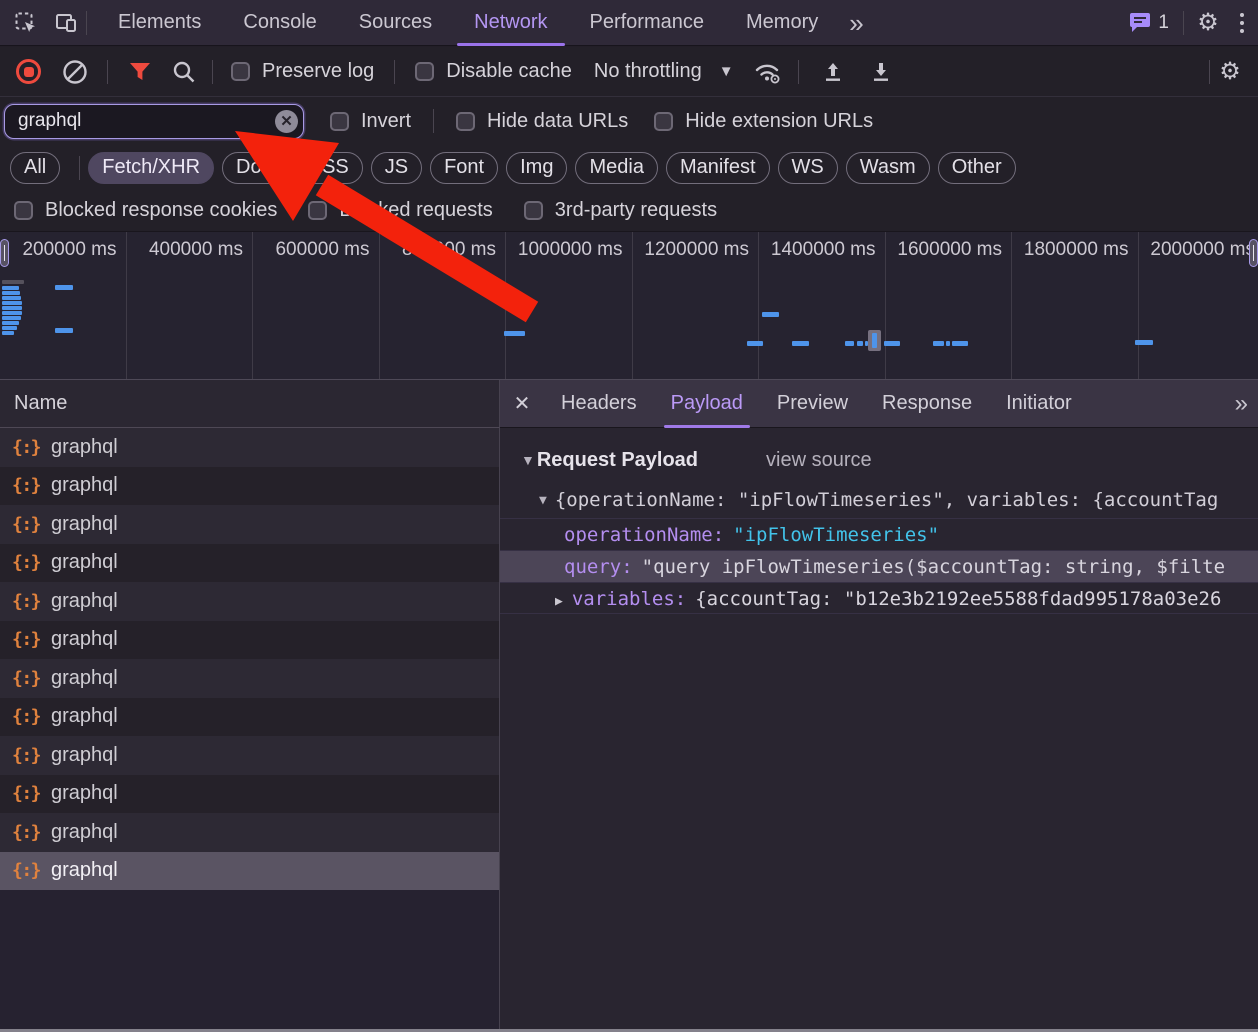 The height and width of the screenshot is (1032, 1258). What do you see at coordinates (522, 404) in the screenshot?
I see `close-details-icon: ✕` at bounding box center [522, 404].